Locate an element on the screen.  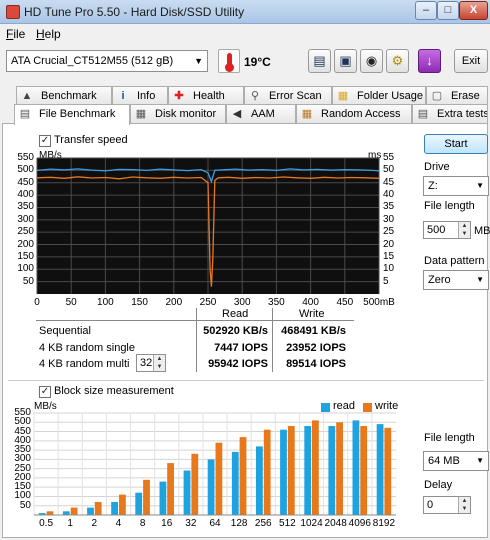
block-file-length-label: File length is located at coordinates (449, 438).